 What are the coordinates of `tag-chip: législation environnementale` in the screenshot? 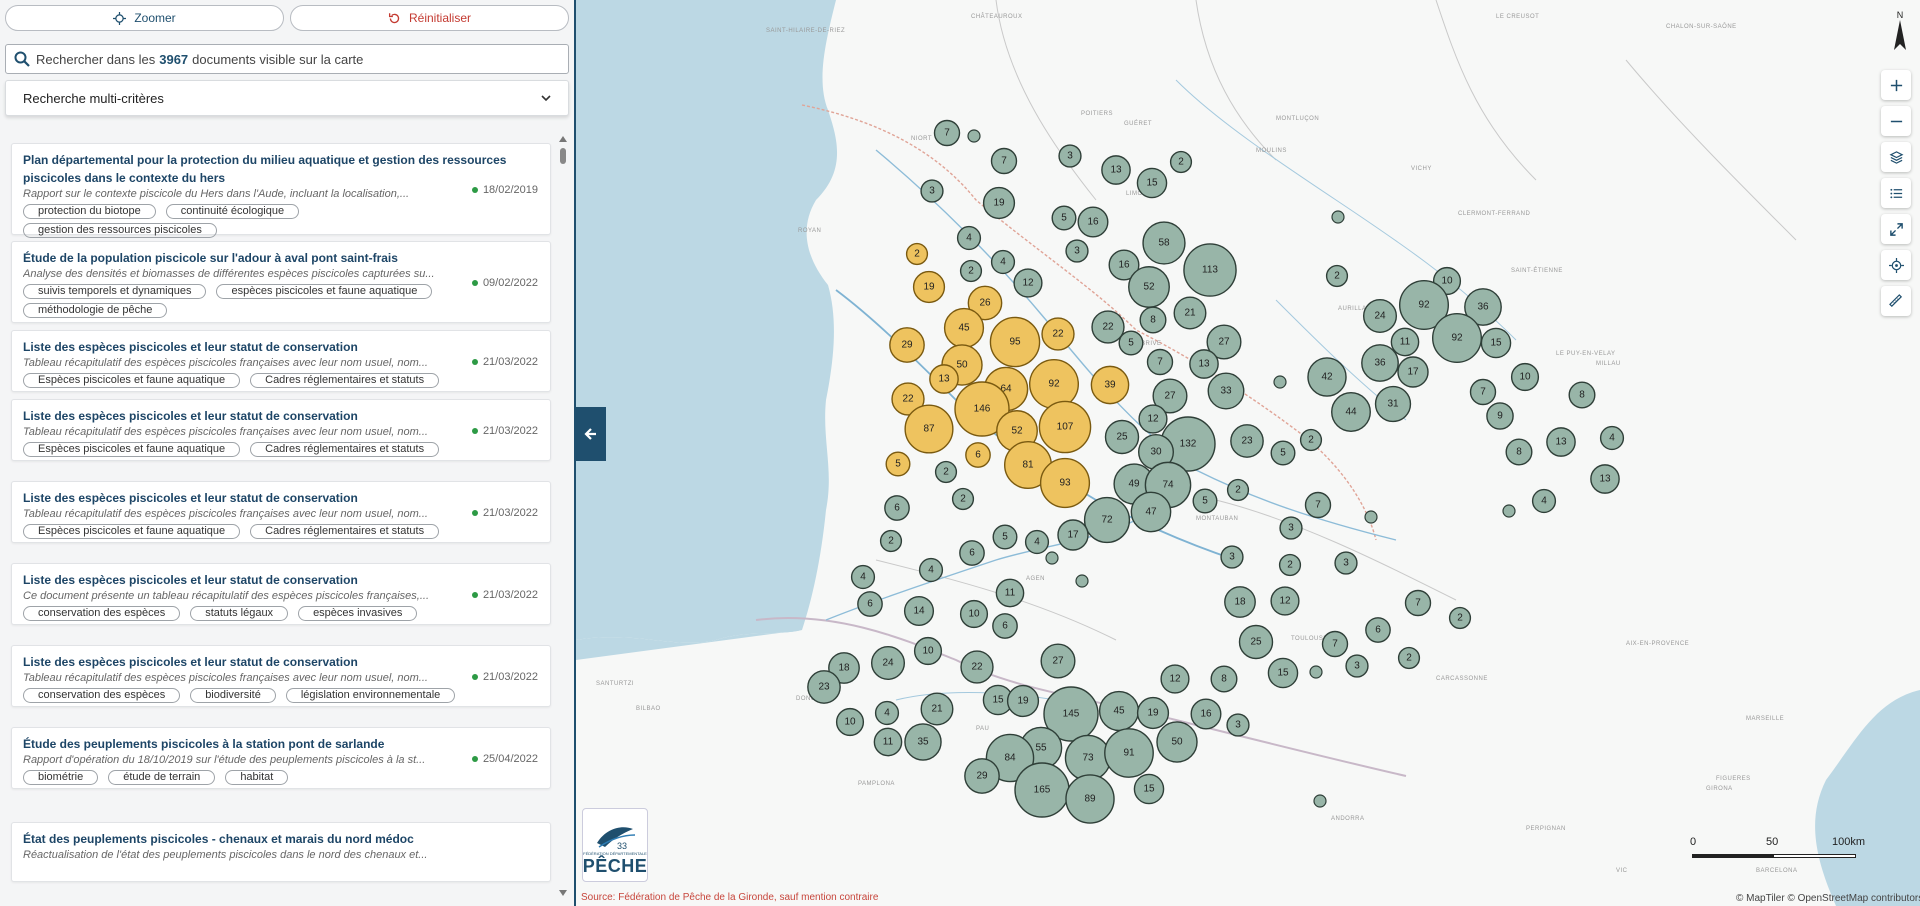 It's located at (370, 695).